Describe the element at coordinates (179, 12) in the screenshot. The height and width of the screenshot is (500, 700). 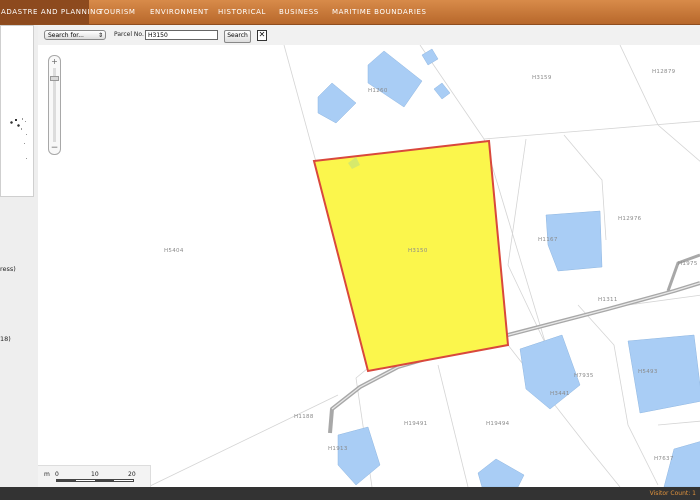
I see `tab-environment: ENVIRONMENT` at that location.